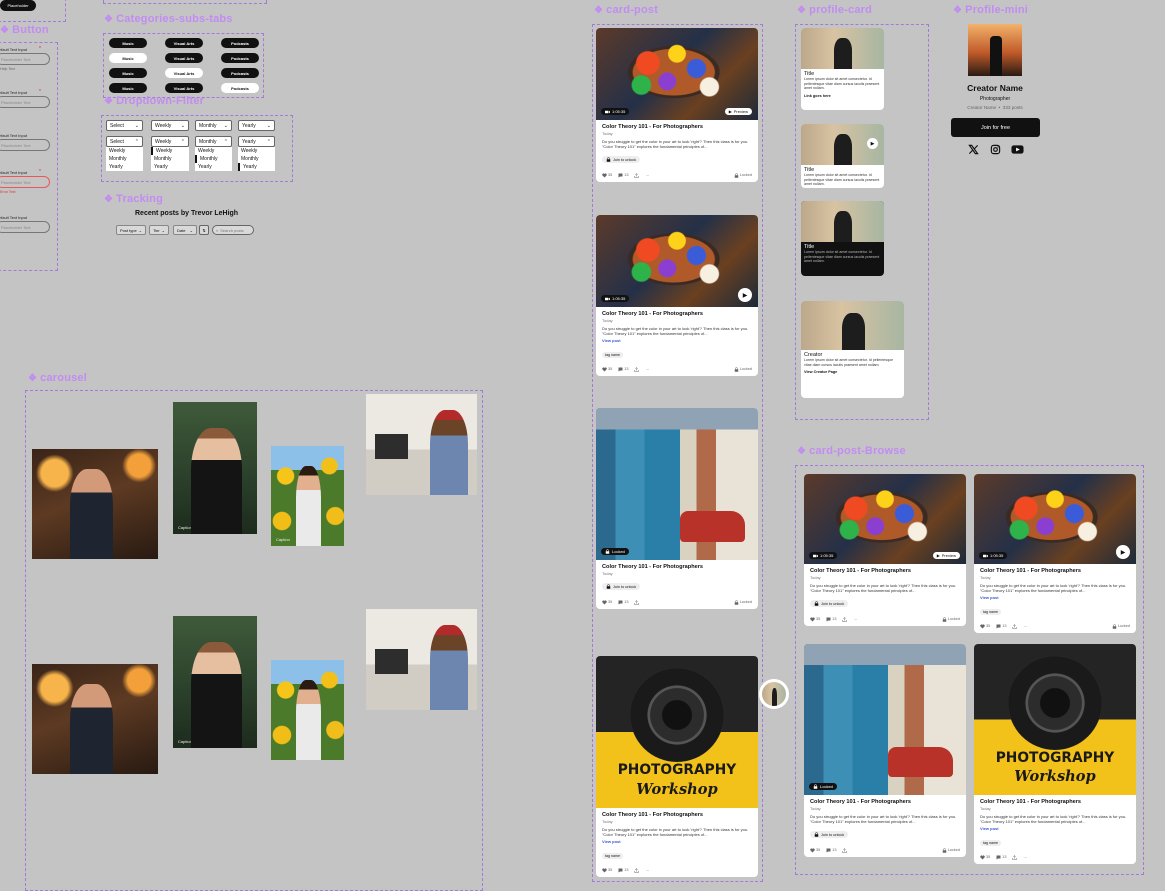  I want to click on profile-card-link: Link goes here, so click(842, 96).